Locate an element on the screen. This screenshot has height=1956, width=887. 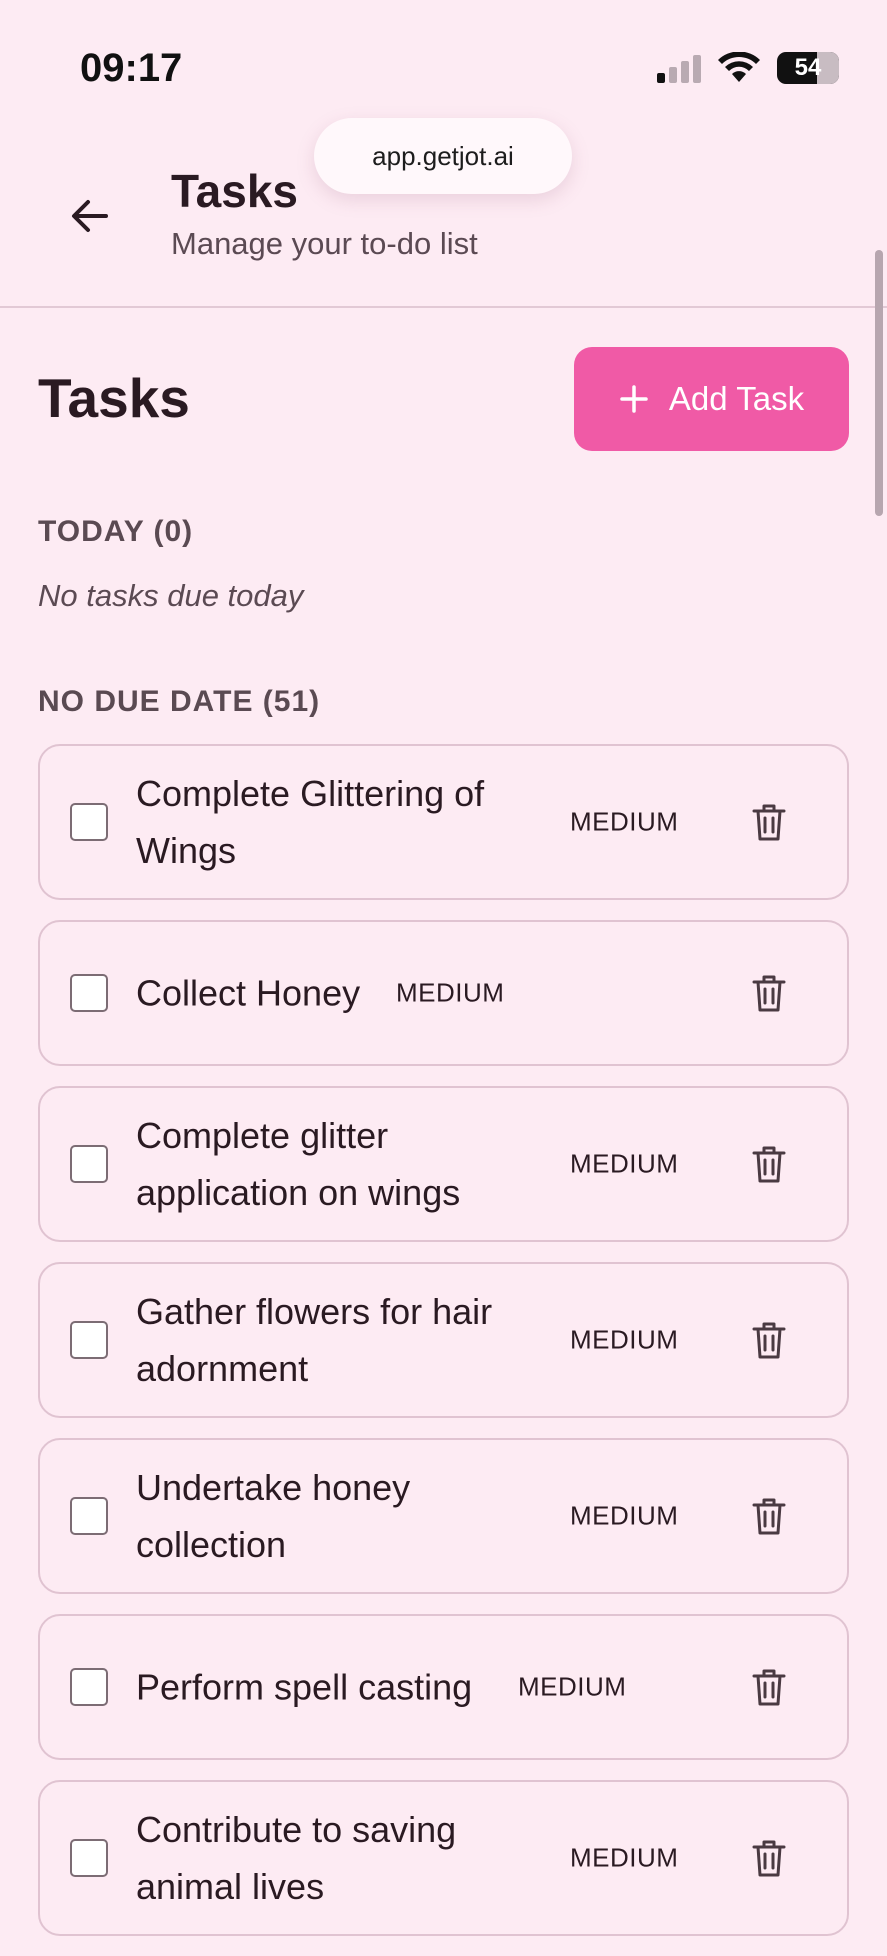
battery-level: 54 is located at coordinates (808, 67).